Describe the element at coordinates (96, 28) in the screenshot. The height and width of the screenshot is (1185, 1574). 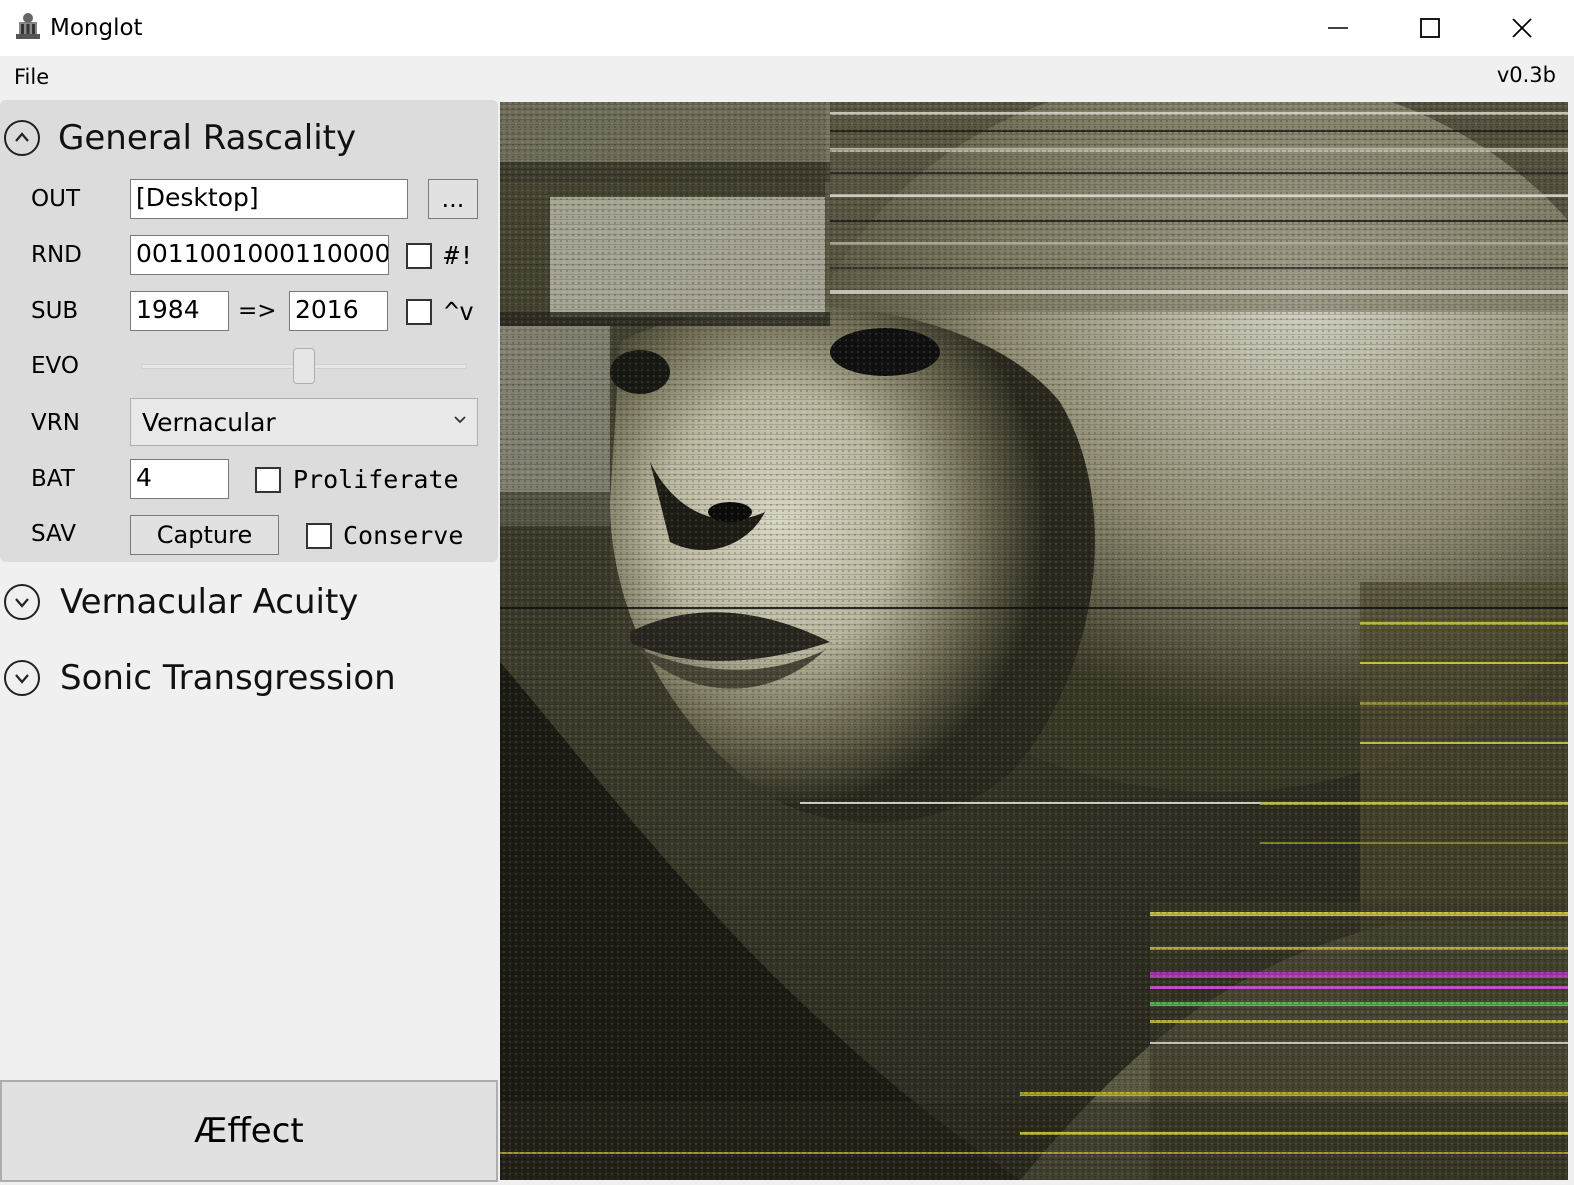
I see `window-title: Monglot` at that location.